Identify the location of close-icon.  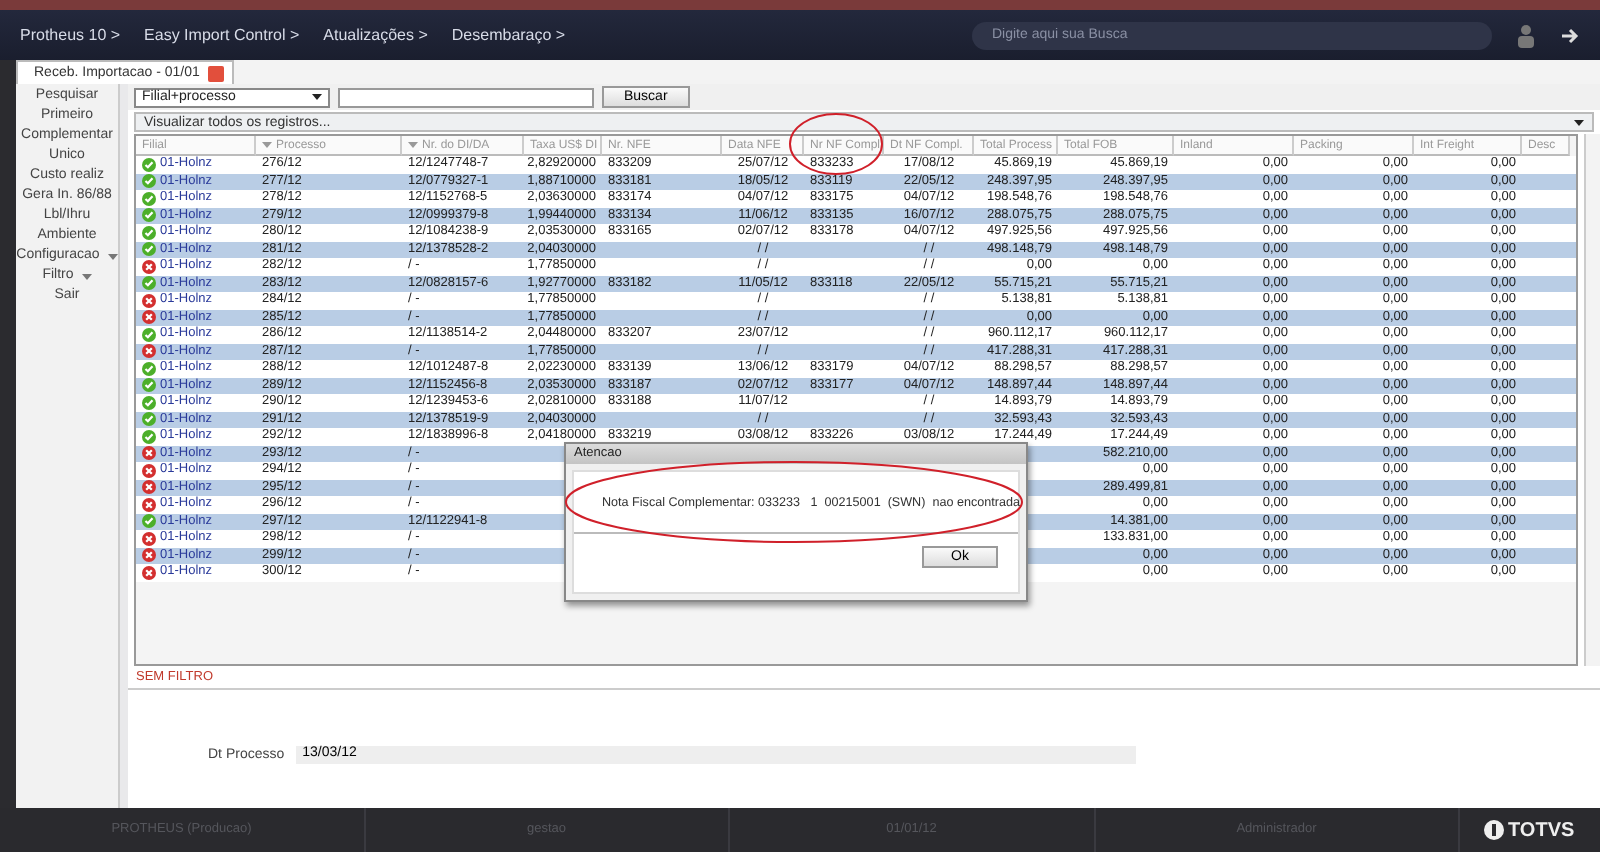
(215, 73).